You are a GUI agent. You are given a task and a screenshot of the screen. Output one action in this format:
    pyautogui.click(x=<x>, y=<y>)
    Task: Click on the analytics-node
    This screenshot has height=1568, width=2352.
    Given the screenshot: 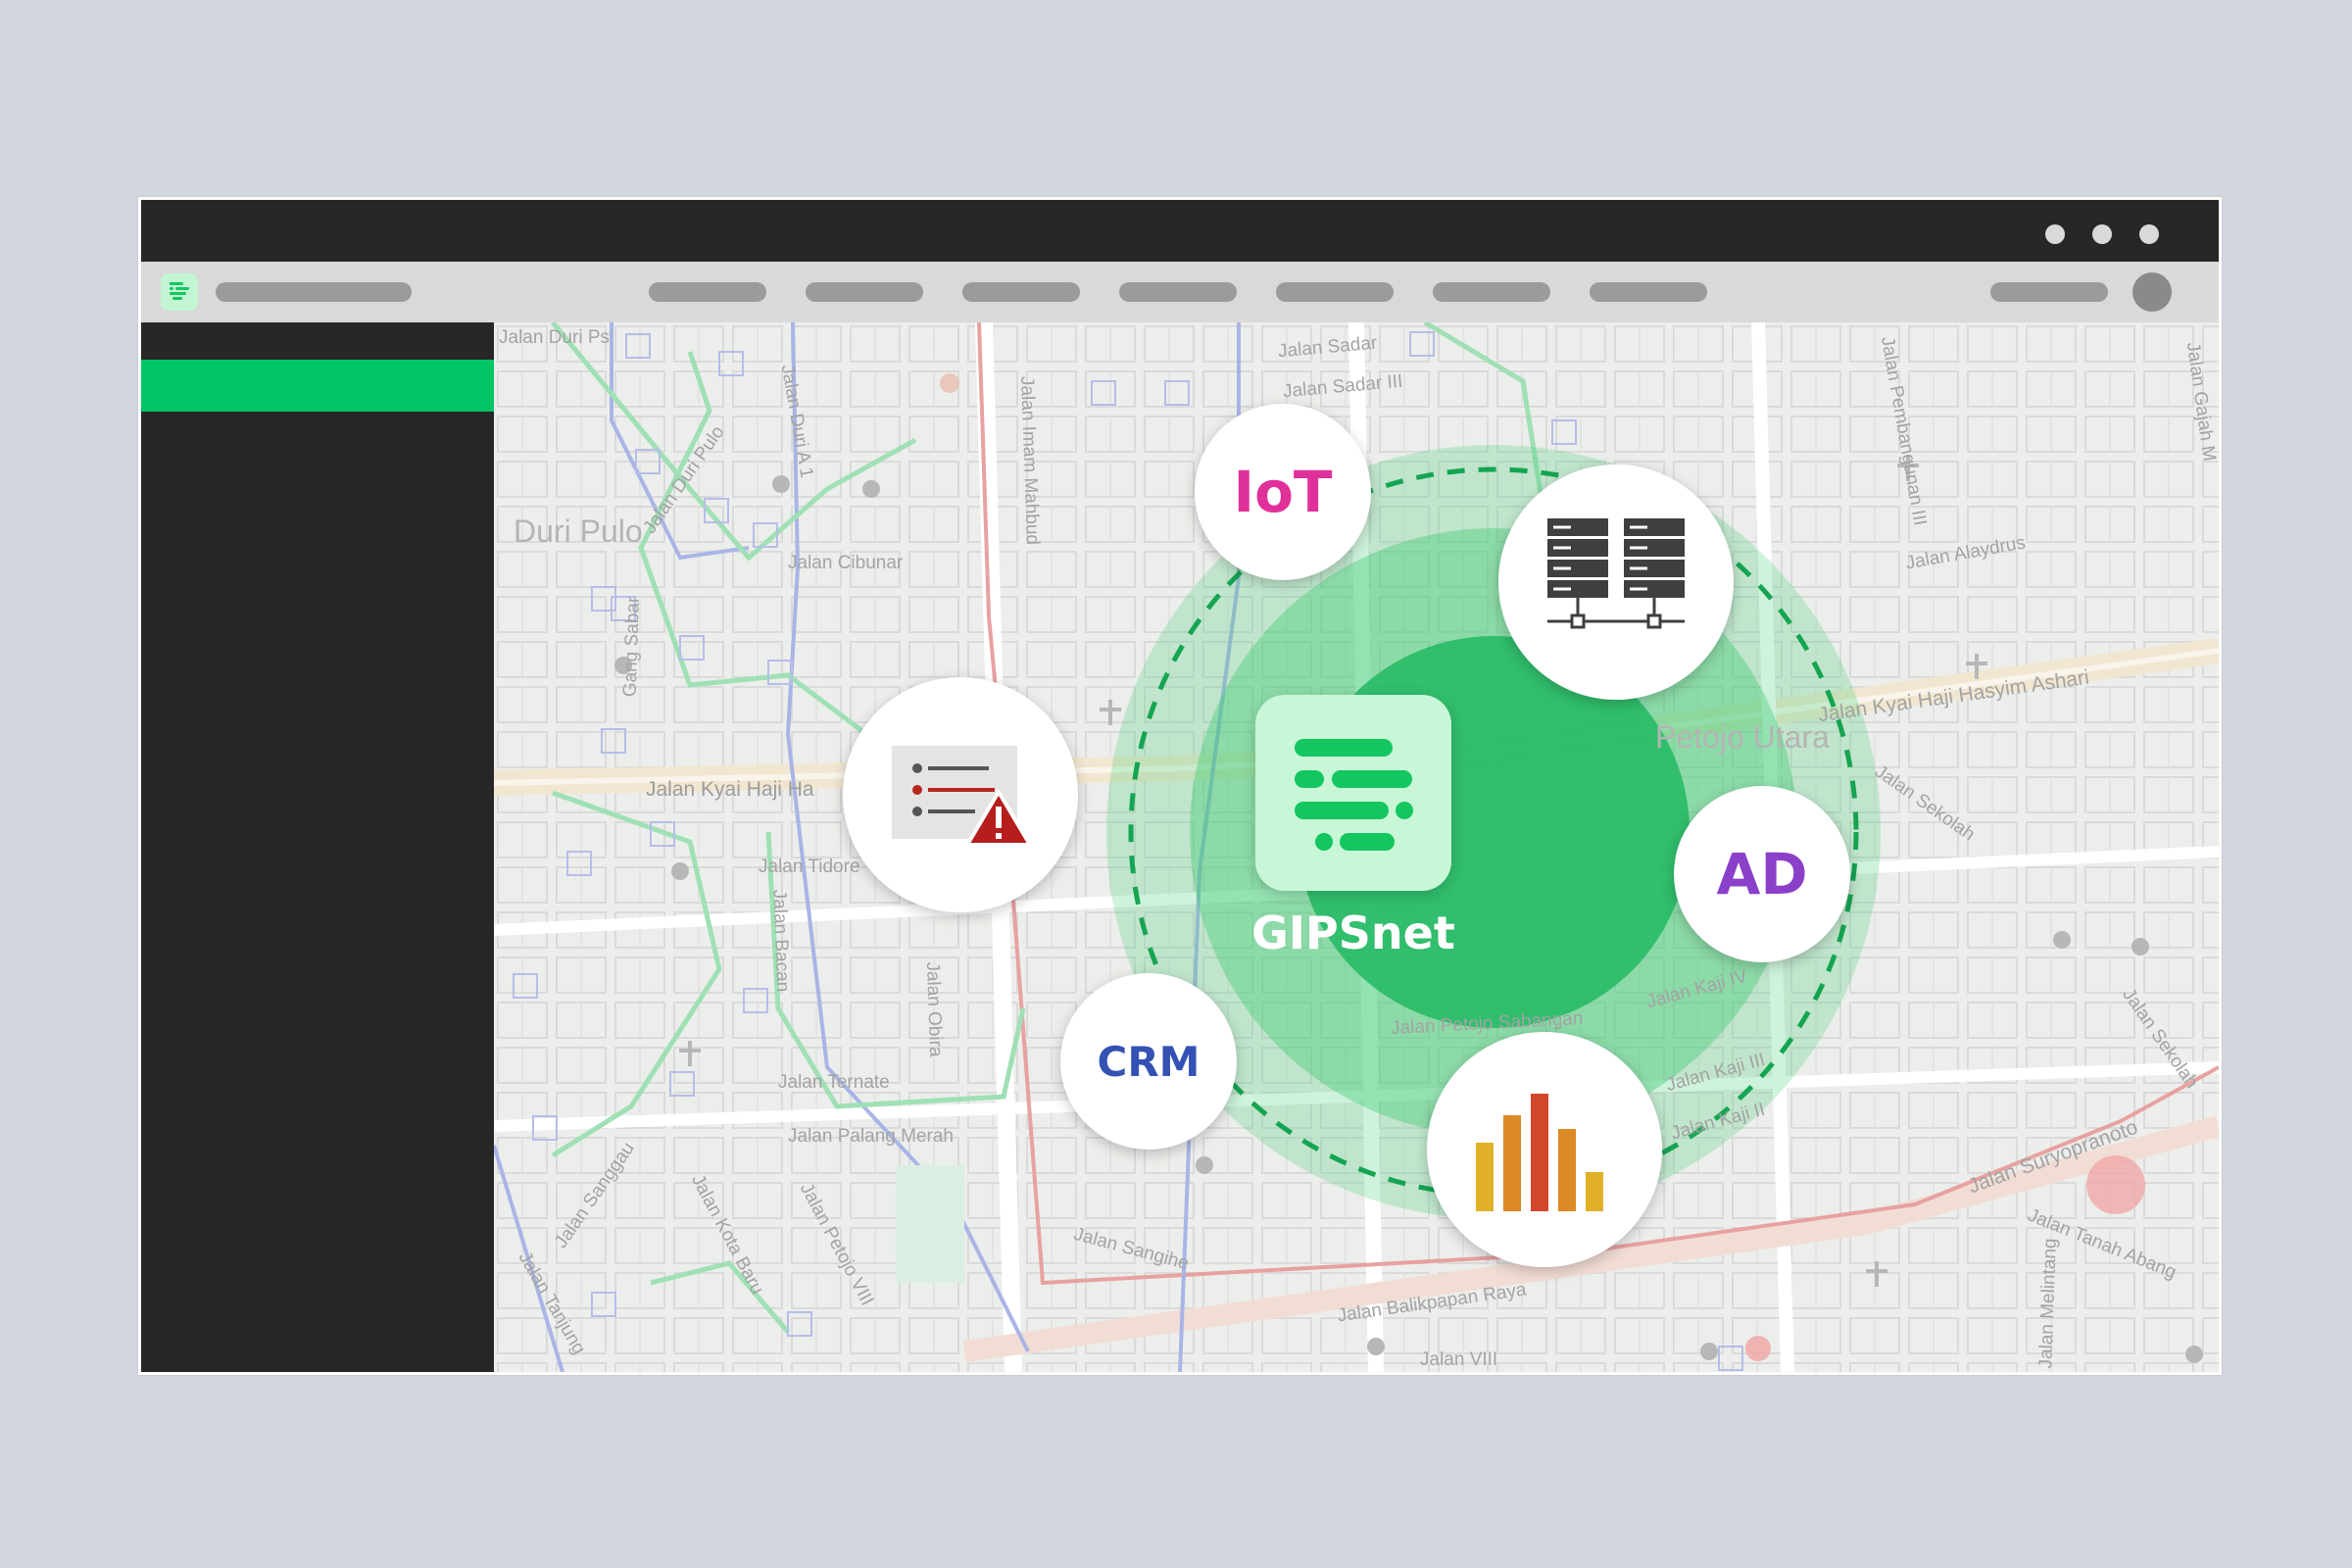 What is the action you would take?
    pyautogui.click(x=1544, y=1149)
    